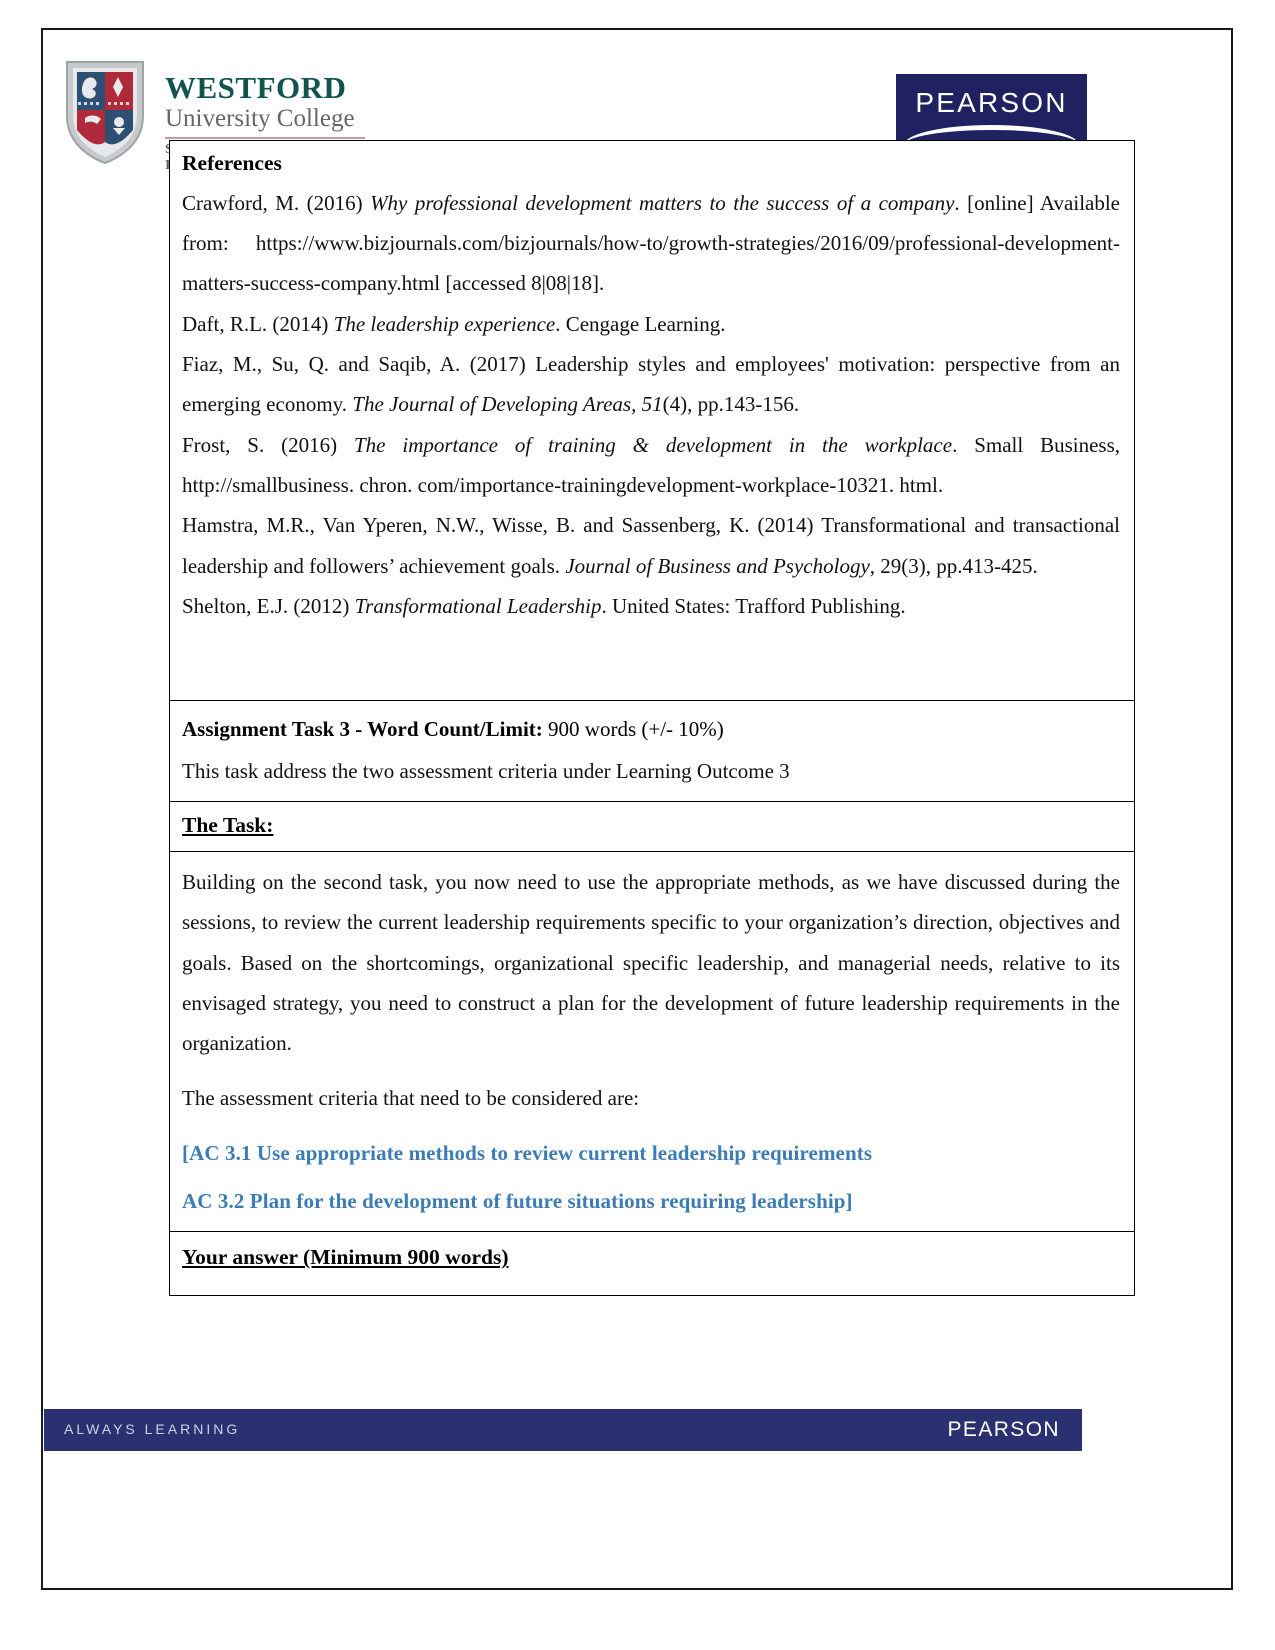 This screenshot has height=1650, width=1275. Describe the element at coordinates (991, 102) in the screenshot. I see `pearson-logo-text: PEARSON` at that location.